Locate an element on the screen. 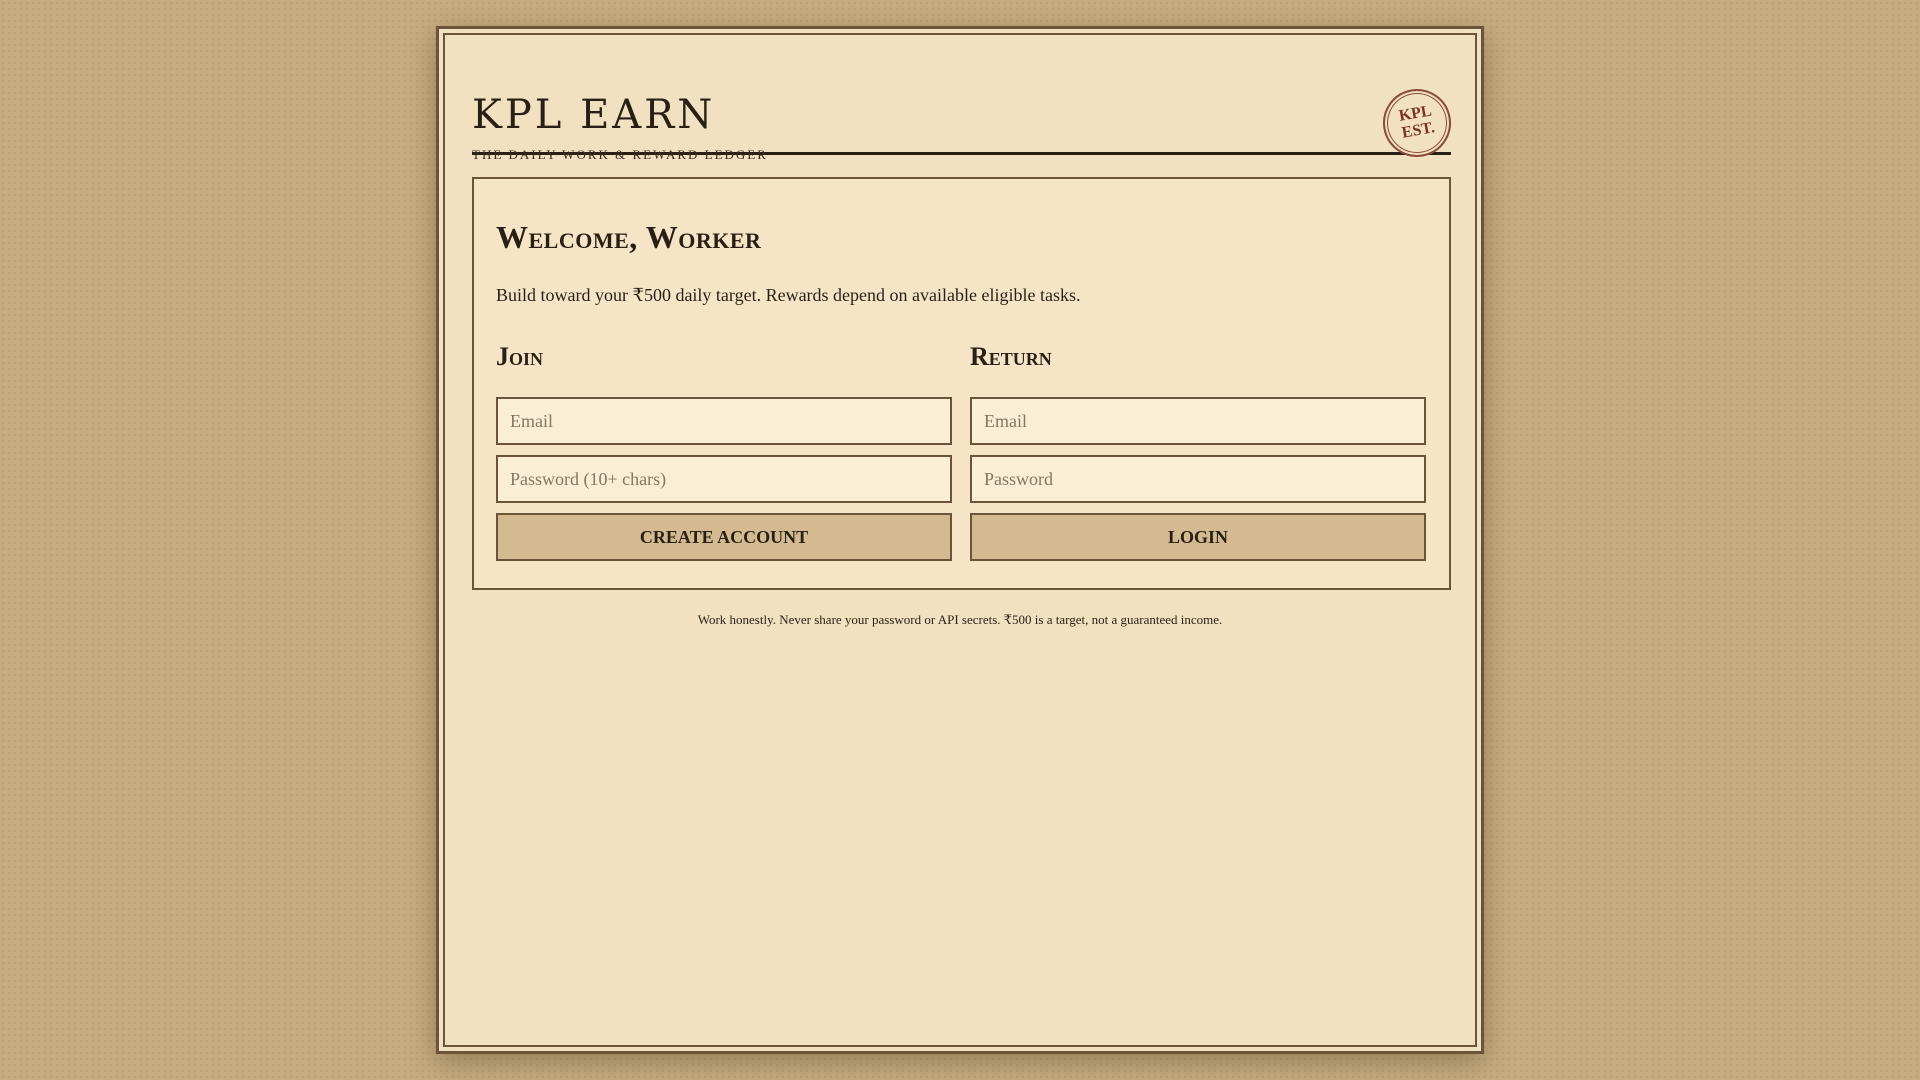  join-password-input is located at coordinates (724, 479).